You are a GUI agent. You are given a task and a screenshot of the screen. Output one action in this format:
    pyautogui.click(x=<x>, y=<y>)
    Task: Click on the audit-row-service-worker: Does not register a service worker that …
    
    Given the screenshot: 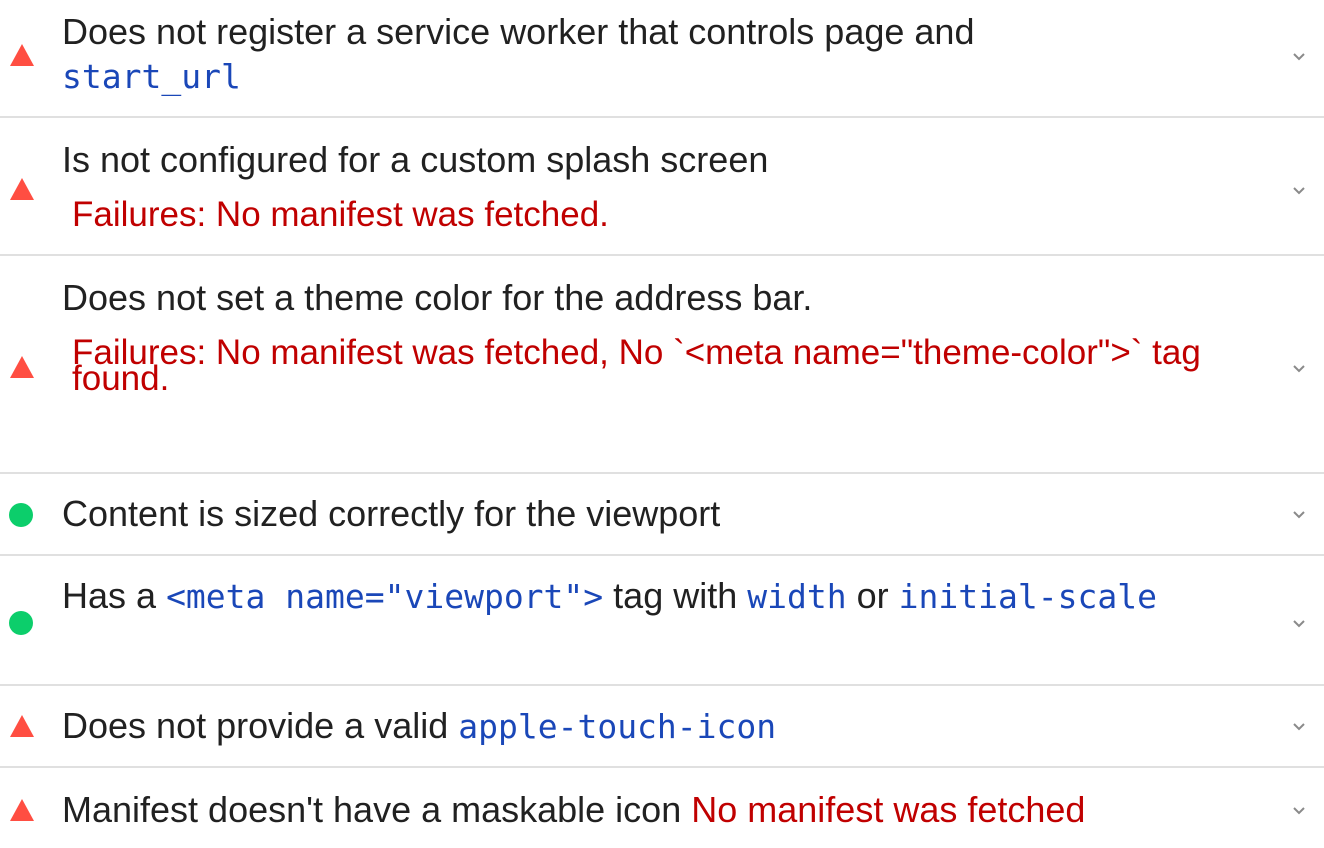 What is the action you would take?
    pyautogui.click(x=662, y=59)
    